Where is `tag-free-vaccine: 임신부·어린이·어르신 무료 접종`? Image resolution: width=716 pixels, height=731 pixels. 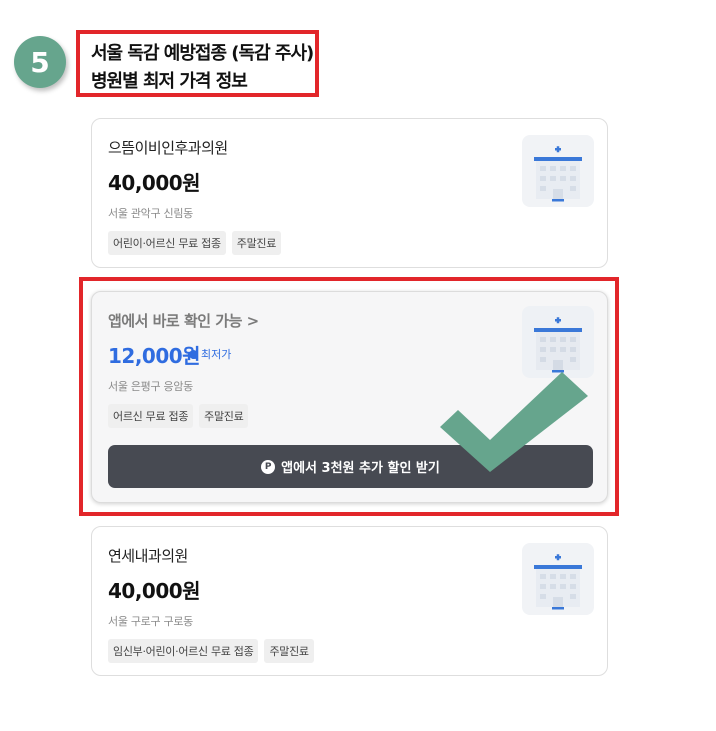
tag-free-vaccine: 임신부·어린이·어르신 무료 접종 is located at coordinates (183, 651).